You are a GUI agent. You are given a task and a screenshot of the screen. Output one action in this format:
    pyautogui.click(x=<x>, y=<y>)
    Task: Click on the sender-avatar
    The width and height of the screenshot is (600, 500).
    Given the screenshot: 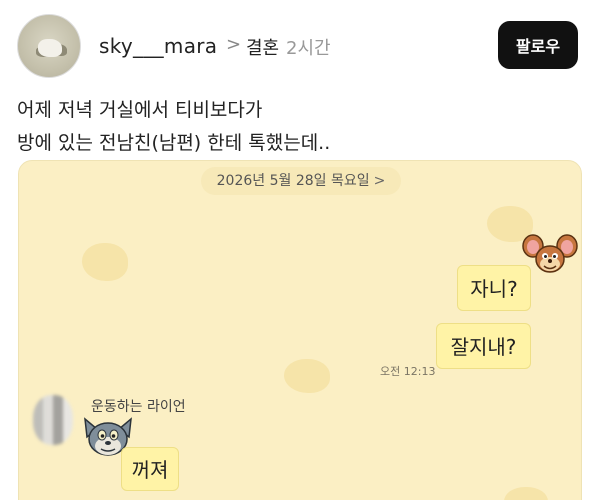 What is the action you would take?
    pyautogui.click(x=53, y=420)
    